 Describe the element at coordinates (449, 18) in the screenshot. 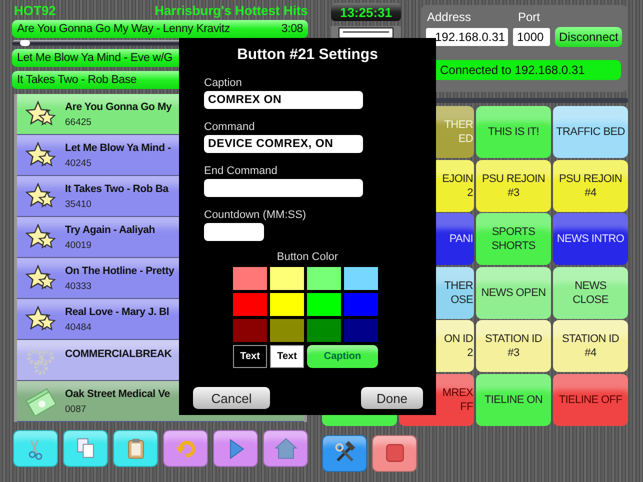

I see `address-label: Address` at that location.